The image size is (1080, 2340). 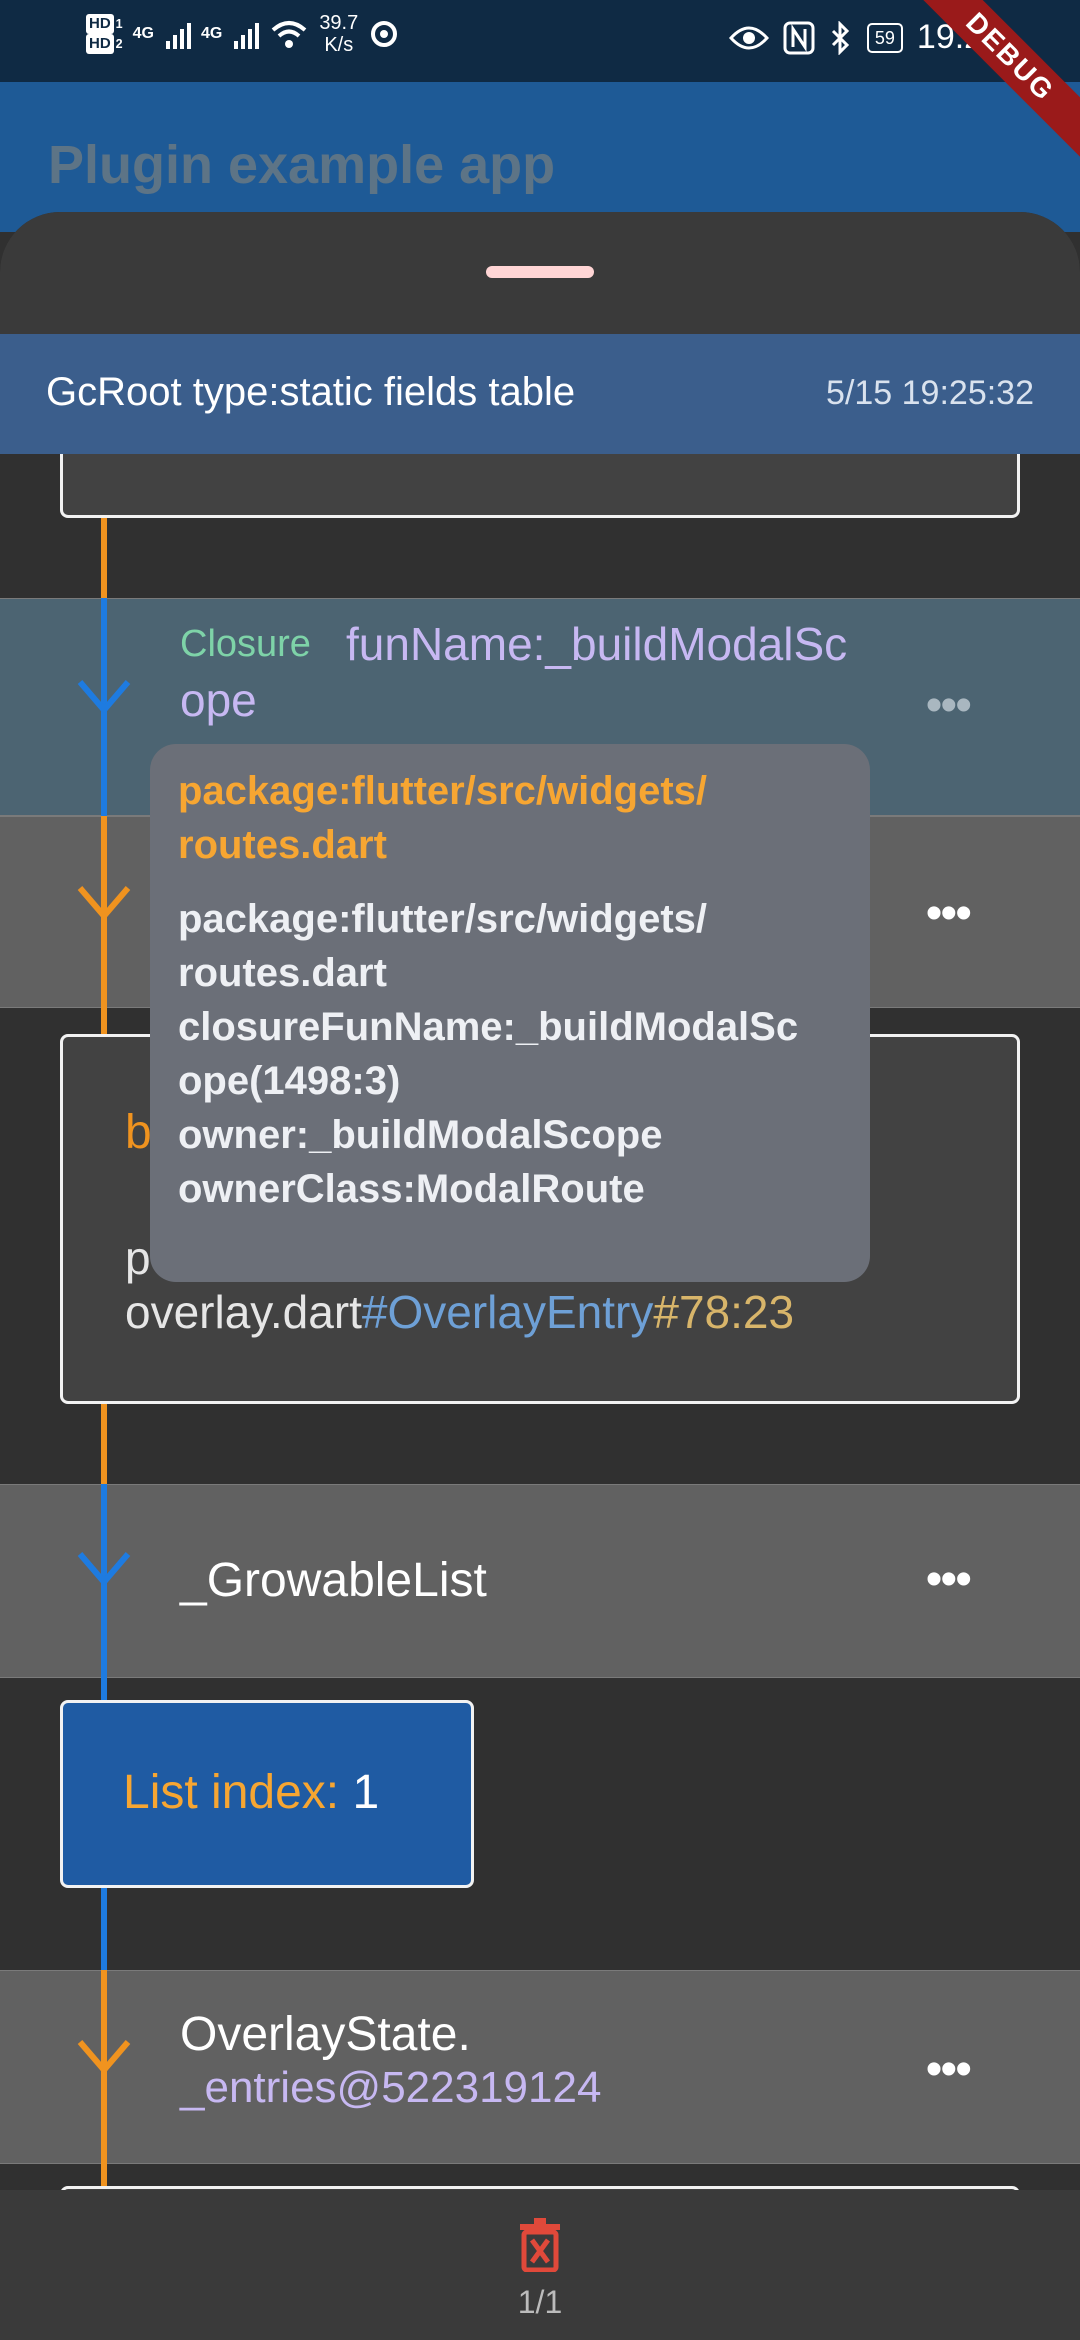 What do you see at coordinates (143, 33) in the screenshot?
I see `signal-label-1: 4G` at bounding box center [143, 33].